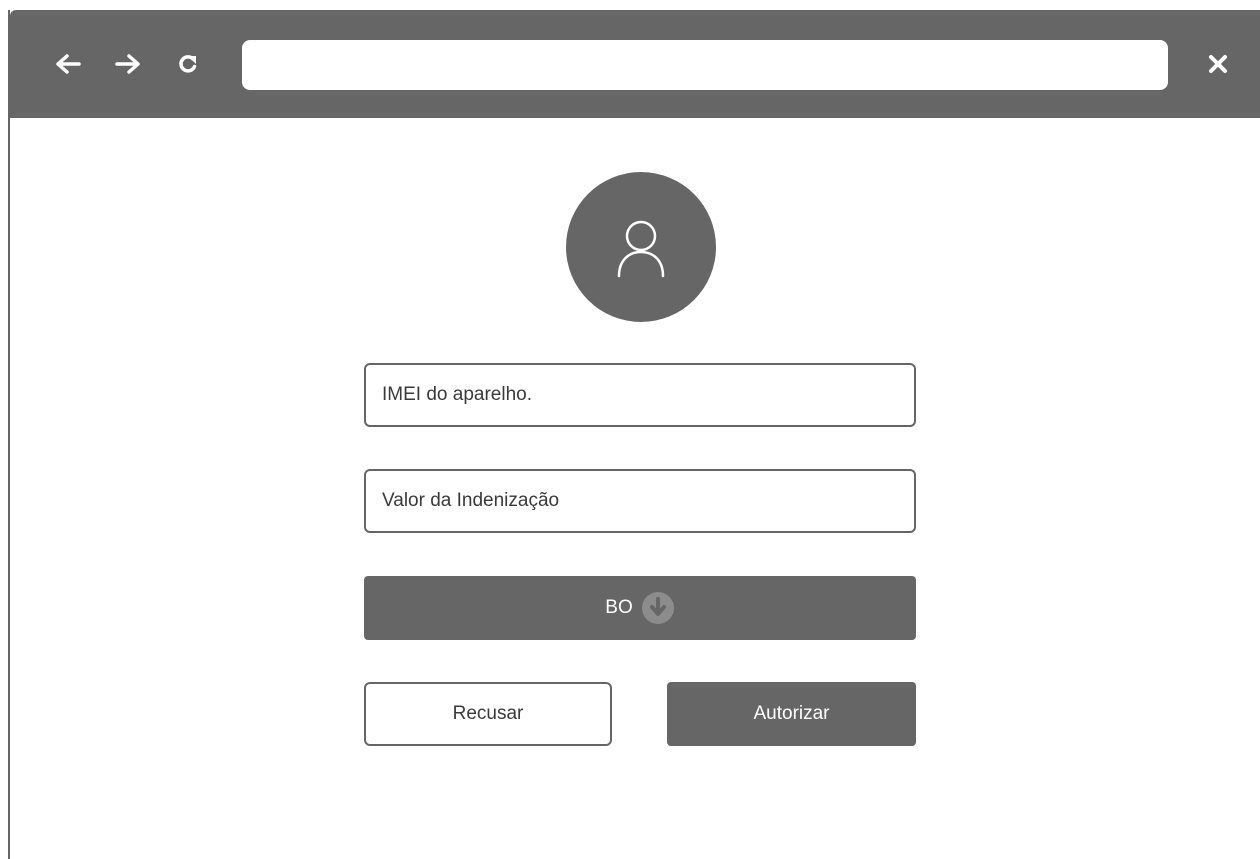  Describe the element at coordinates (705, 65) in the screenshot. I see `address-bar` at that location.